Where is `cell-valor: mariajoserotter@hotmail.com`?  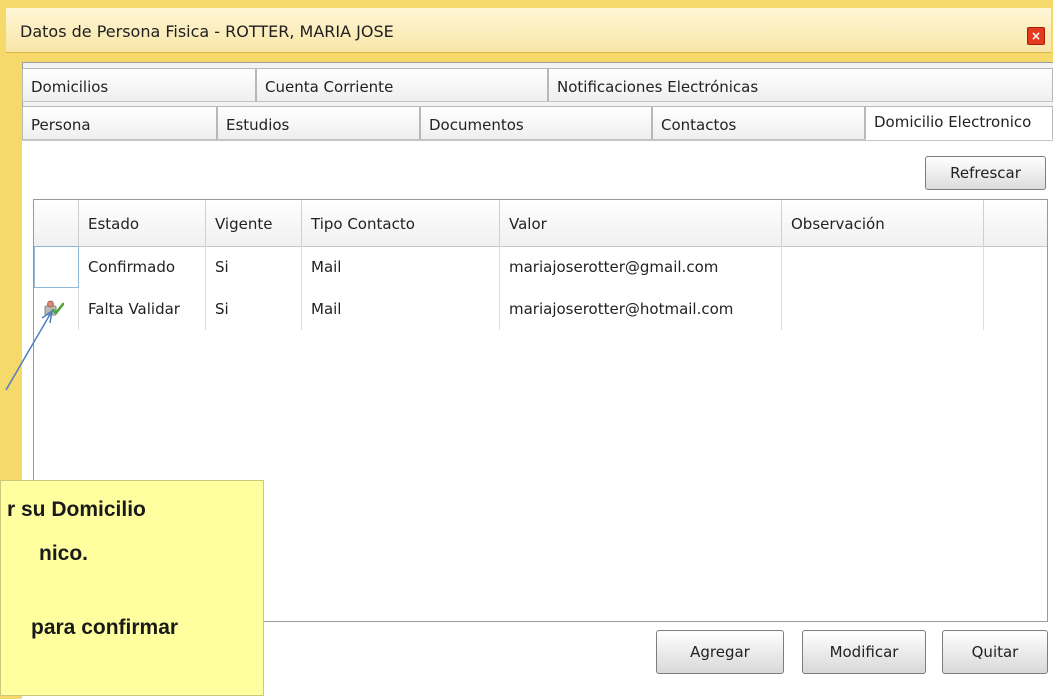
cell-valor: mariajoserotter@hotmail.com is located at coordinates (641, 309).